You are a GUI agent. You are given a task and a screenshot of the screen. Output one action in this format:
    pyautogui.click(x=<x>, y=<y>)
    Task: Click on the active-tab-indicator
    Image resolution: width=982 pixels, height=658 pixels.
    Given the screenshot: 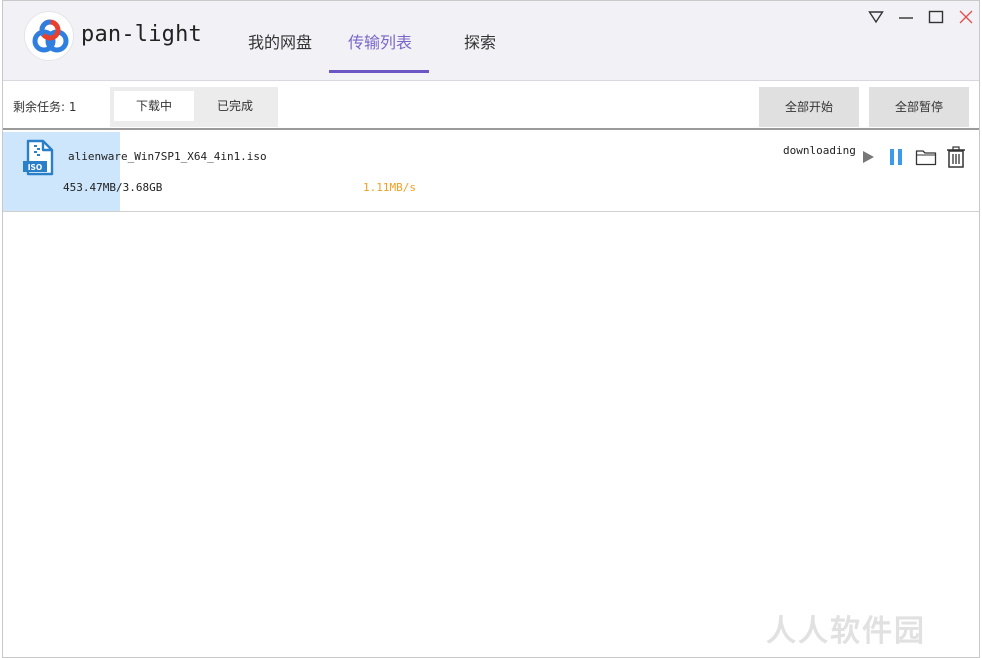 What is the action you would take?
    pyautogui.click(x=379, y=71)
    